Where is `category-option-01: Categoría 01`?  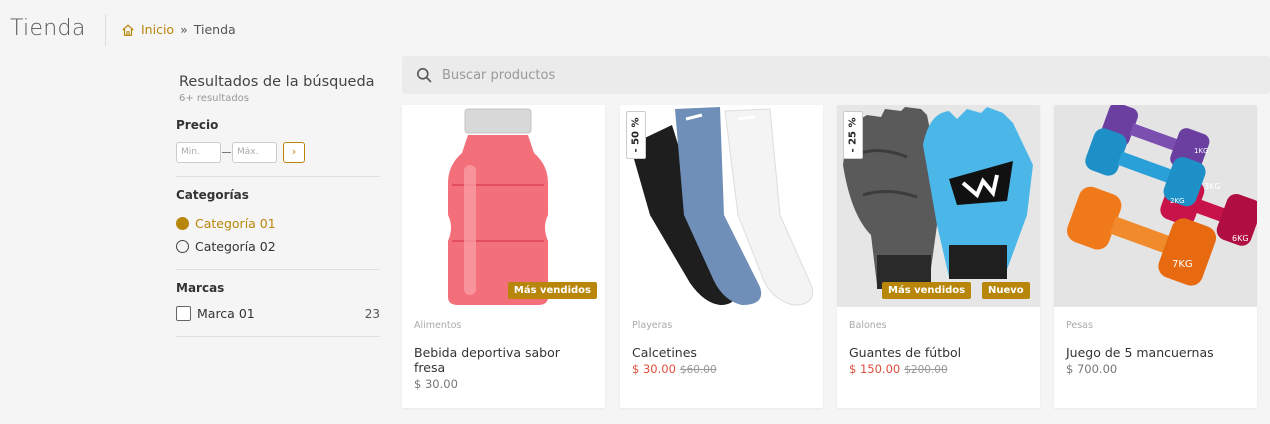 category-option-01: Categoría 01 is located at coordinates (226, 223).